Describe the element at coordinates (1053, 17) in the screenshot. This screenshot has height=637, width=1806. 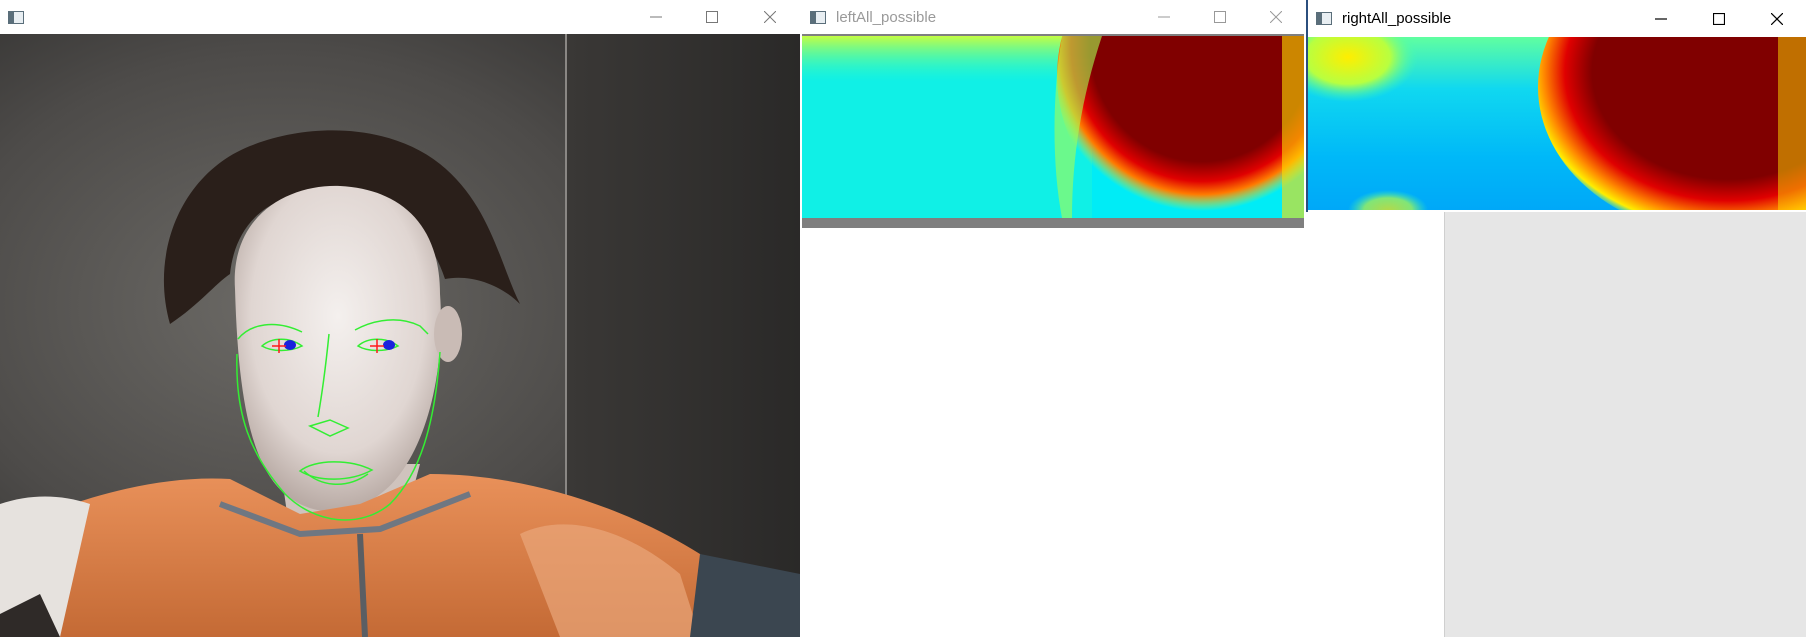
I see `left-heatmap-titlebar: leftAll_possible` at that location.